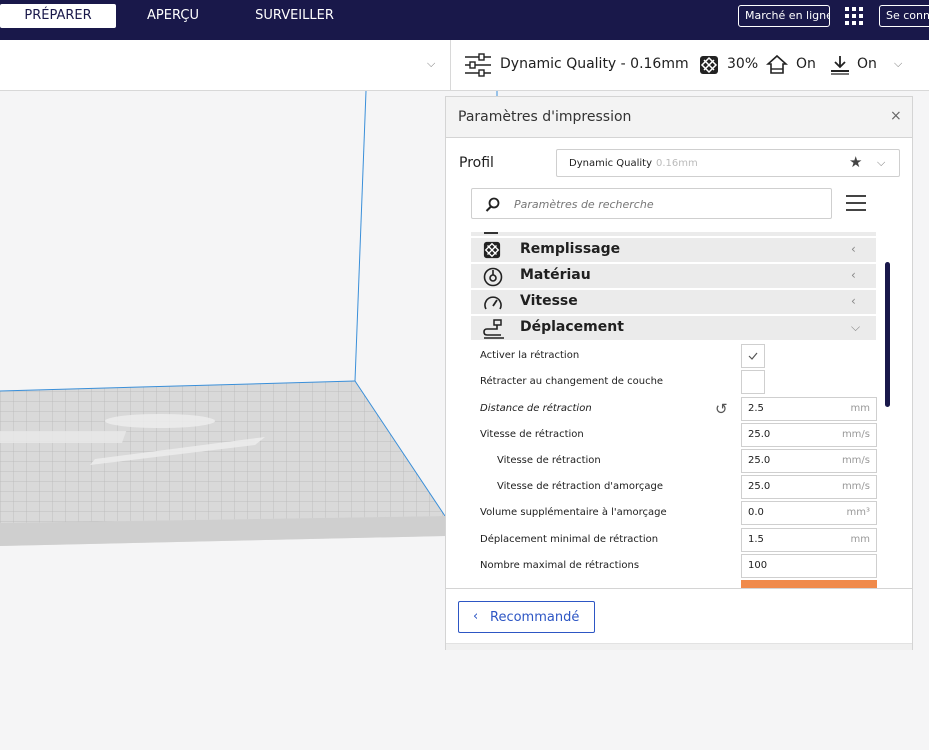 This screenshot has width=929, height=750. I want to click on panel-resize-handle, so click(679, 646).